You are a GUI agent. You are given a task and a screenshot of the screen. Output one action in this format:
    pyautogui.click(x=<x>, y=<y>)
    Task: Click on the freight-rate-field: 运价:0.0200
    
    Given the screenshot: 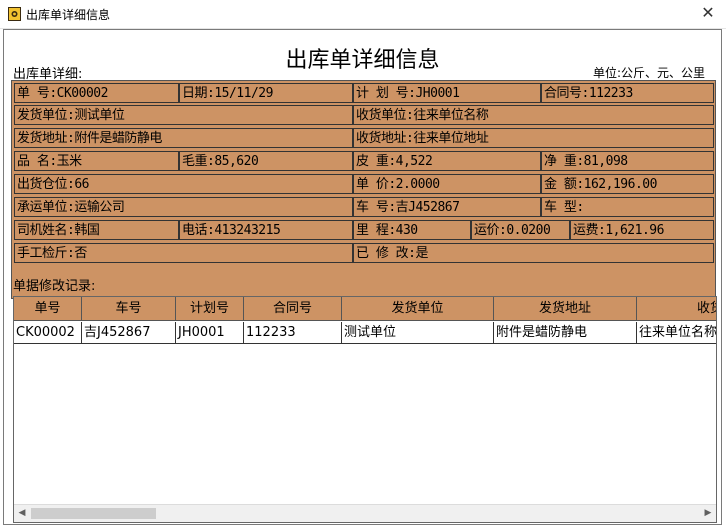 What is the action you would take?
    pyautogui.click(x=520, y=230)
    